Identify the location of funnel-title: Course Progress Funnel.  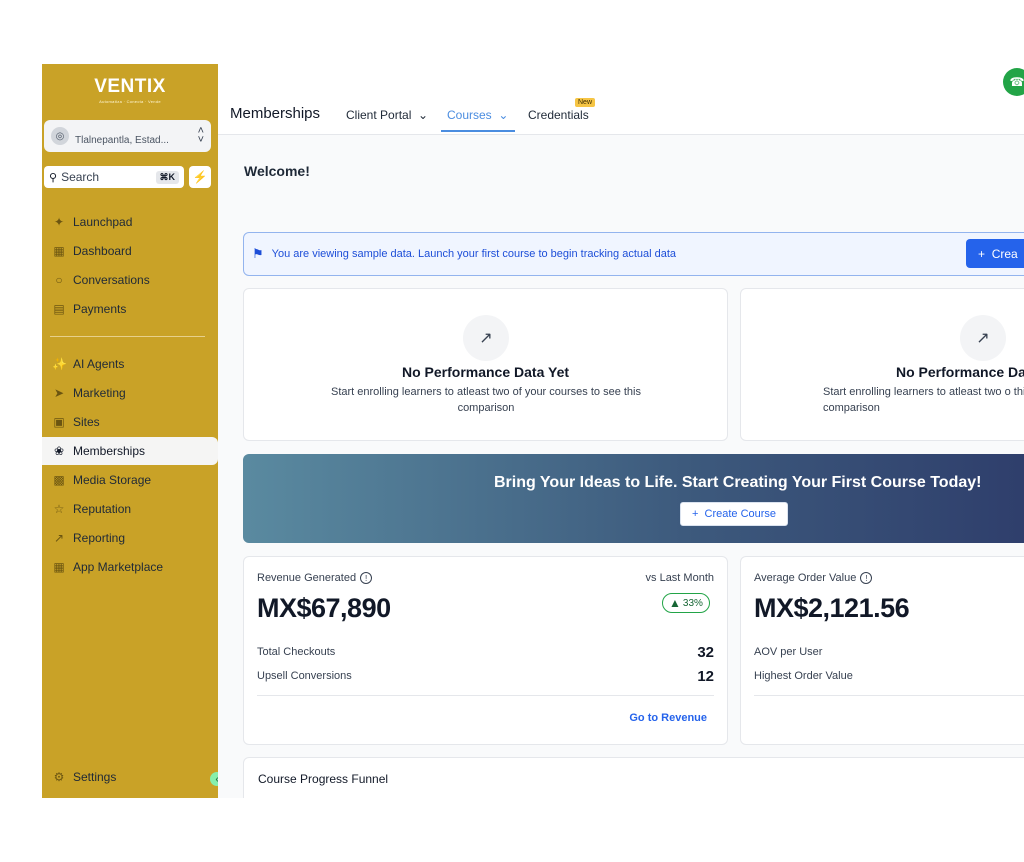
(323, 779).